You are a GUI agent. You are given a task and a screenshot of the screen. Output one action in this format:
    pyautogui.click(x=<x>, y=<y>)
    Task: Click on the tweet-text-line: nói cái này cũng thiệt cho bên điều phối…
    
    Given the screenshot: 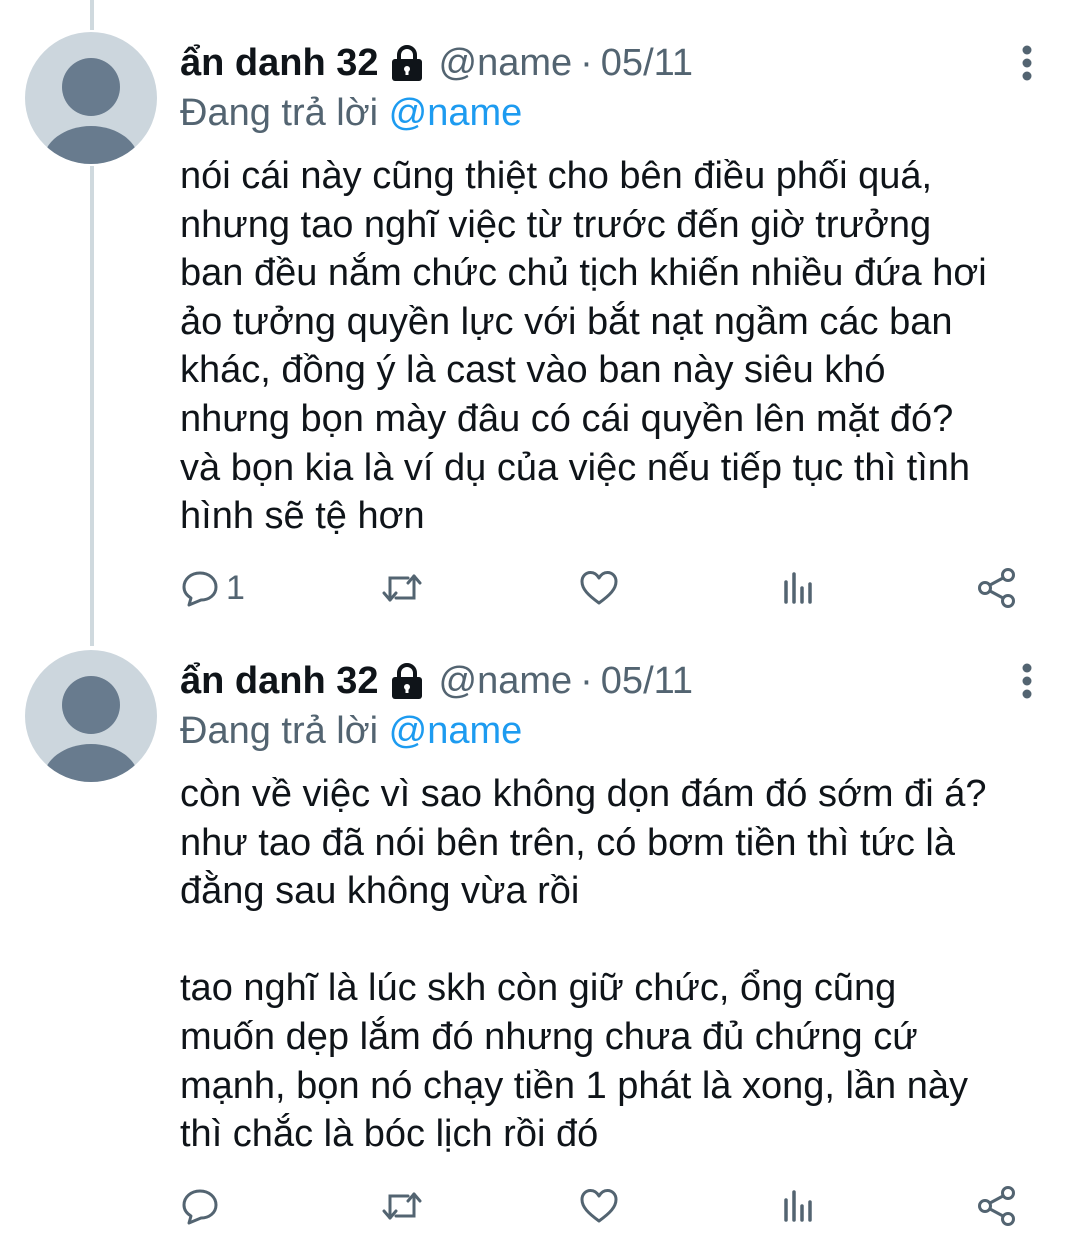 What is the action you would take?
    pyautogui.click(x=556, y=176)
    